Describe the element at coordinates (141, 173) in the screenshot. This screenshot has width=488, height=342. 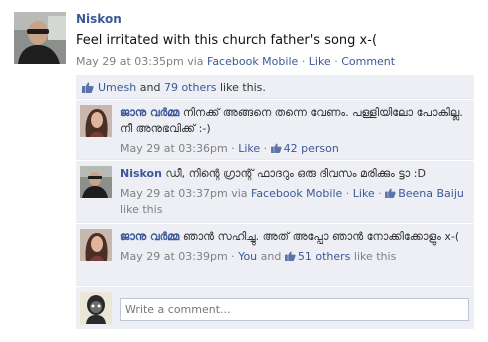
I see `comment-author-link: Niskon` at that location.